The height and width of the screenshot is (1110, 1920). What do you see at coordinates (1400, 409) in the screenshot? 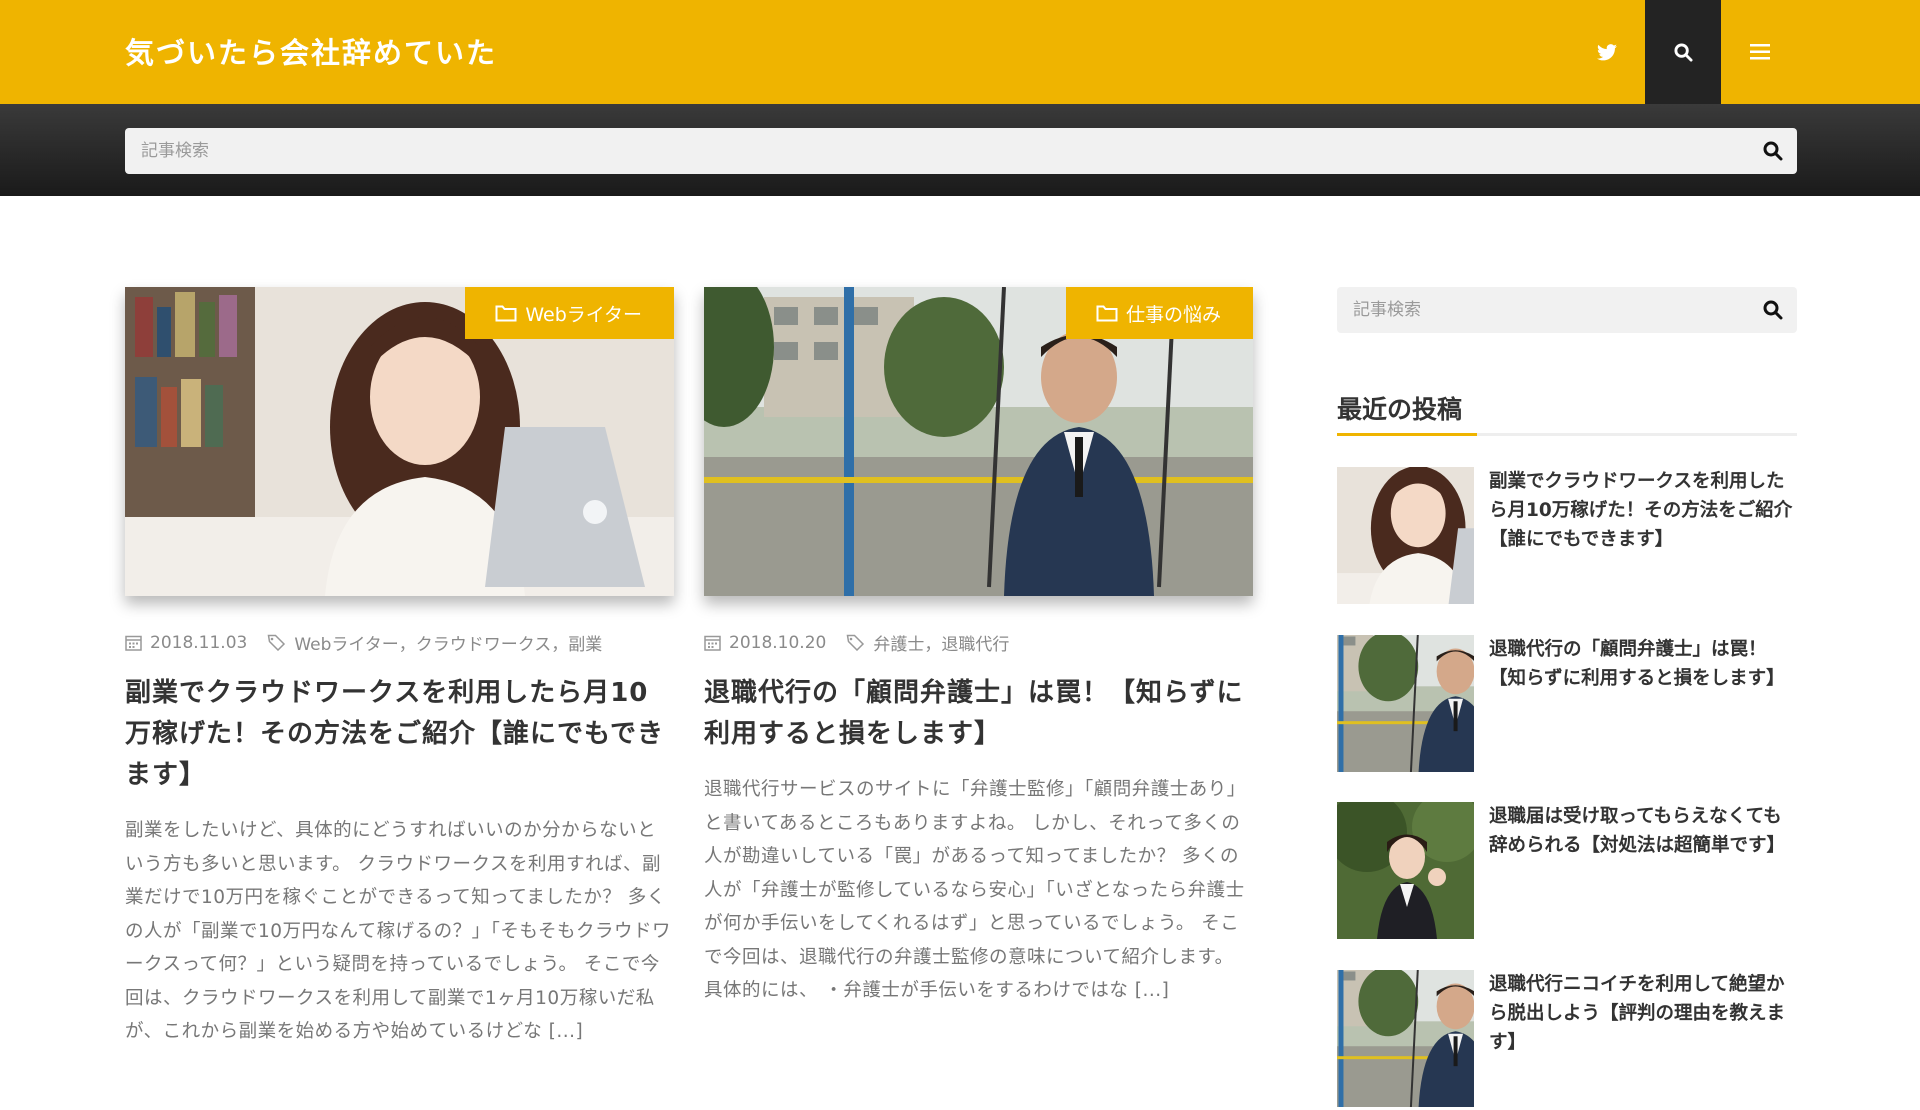
I see `recent-posts-heading: 最近の投稿` at bounding box center [1400, 409].